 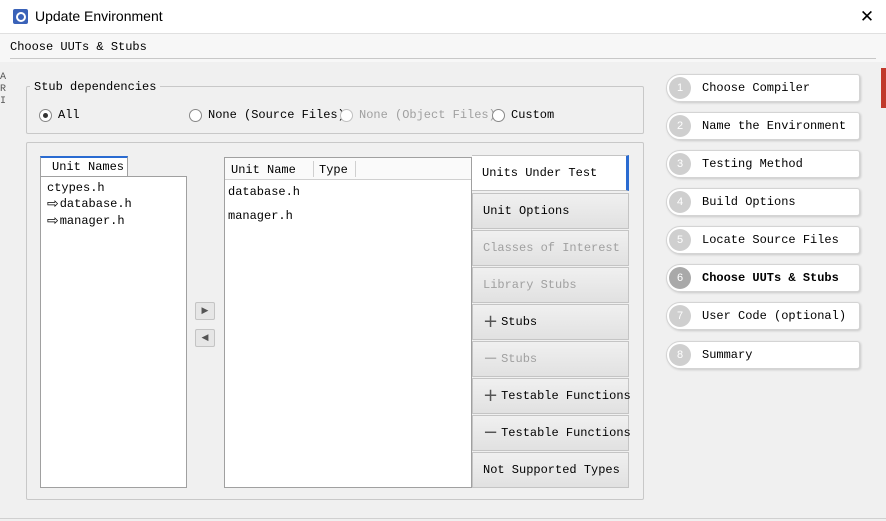 I want to click on tab-label: Not Supported Types, so click(x=551, y=470).